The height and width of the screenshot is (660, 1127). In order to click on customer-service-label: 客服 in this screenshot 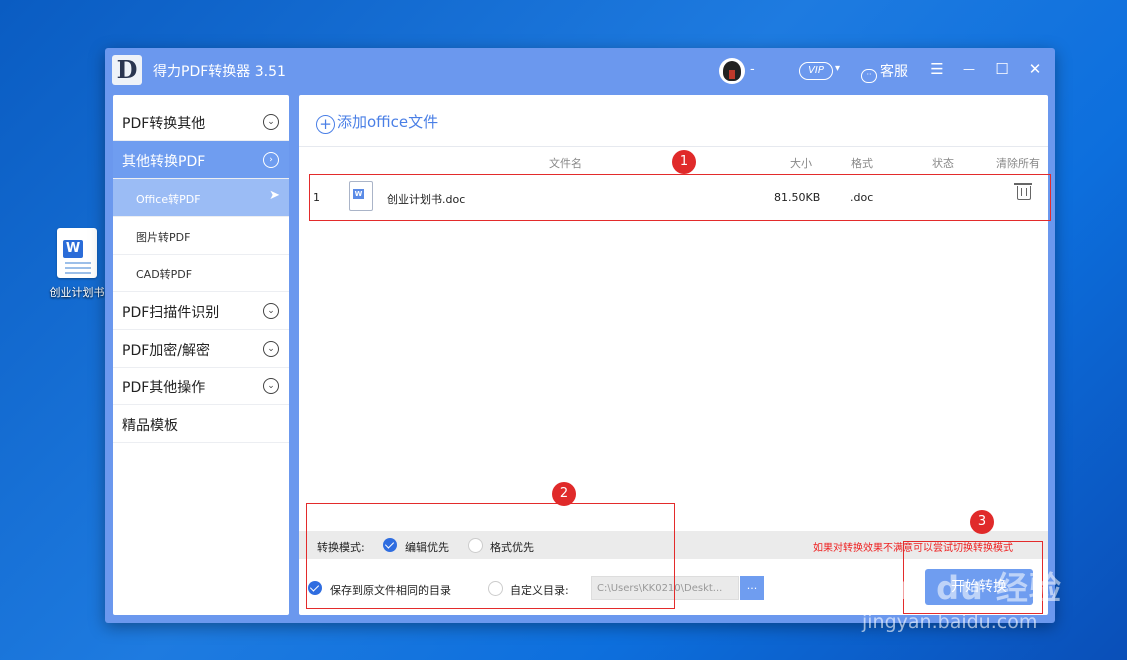, I will do `click(894, 72)`.